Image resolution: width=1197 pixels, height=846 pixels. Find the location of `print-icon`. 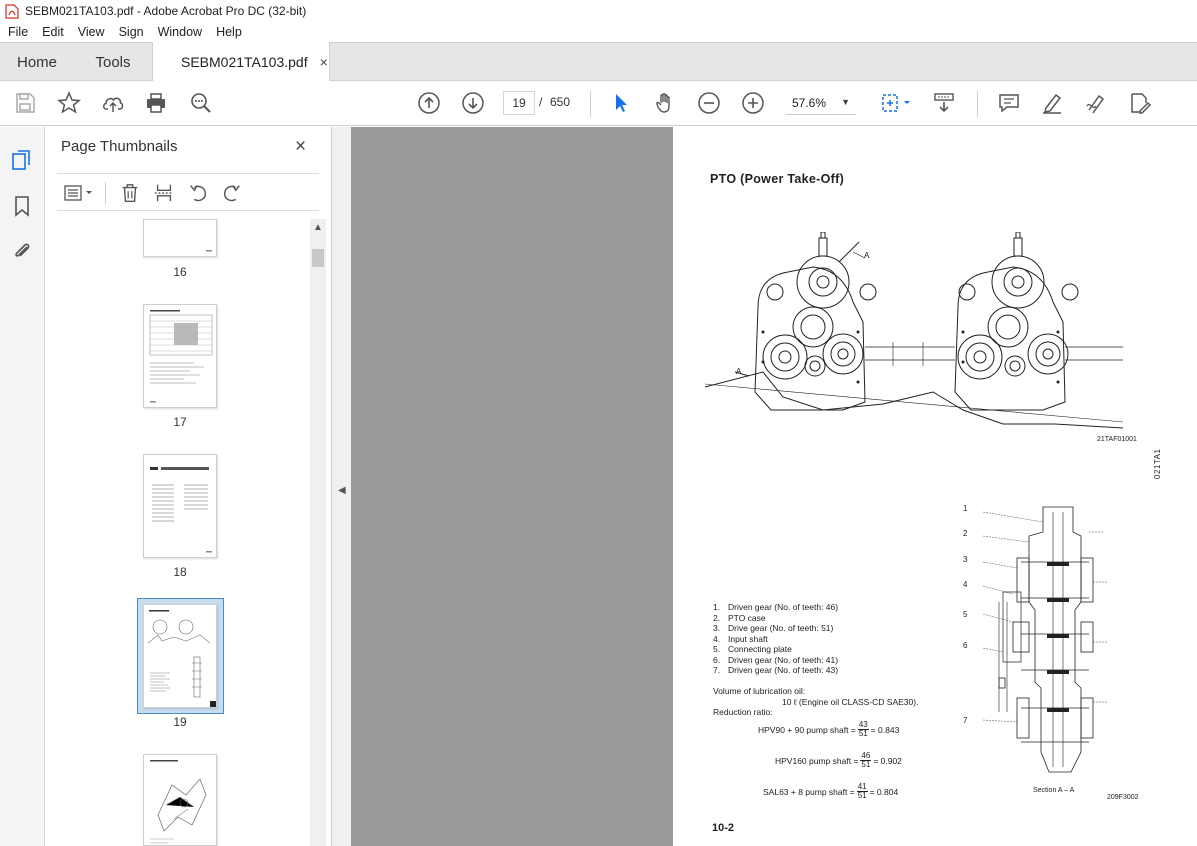

print-icon is located at coordinates (156, 103).